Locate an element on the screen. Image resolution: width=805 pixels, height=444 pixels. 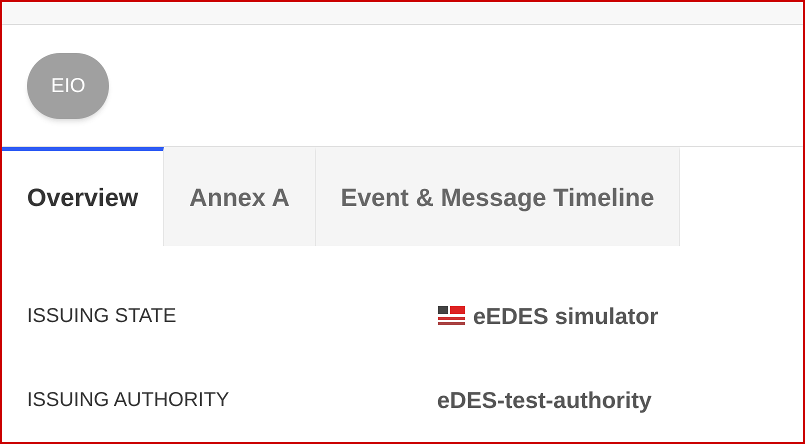
field-value: eEDES simulator is located at coordinates (565, 316).